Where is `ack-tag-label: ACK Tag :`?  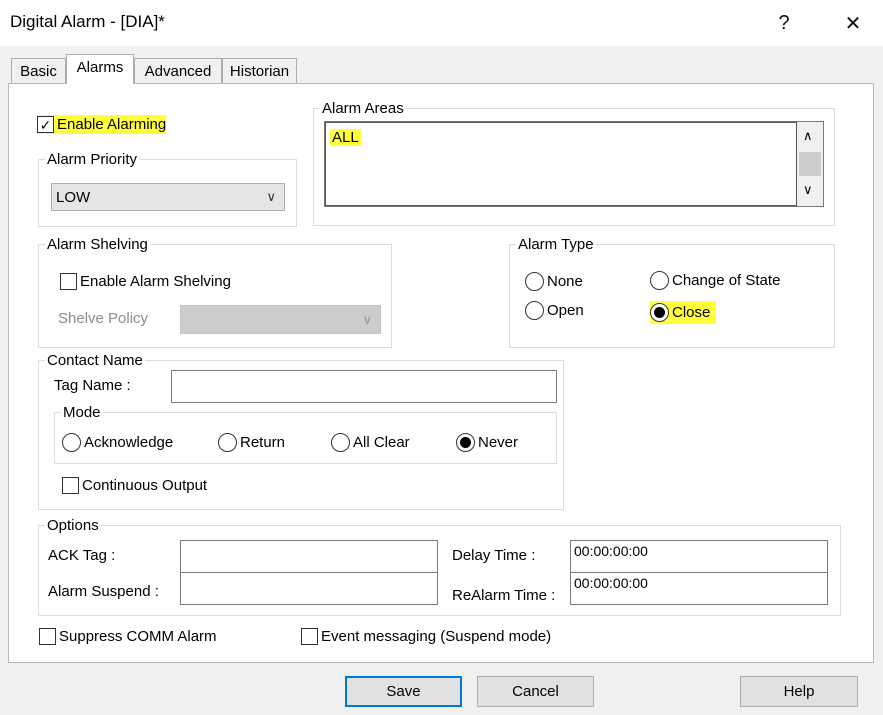
ack-tag-label: ACK Tag : is located at coordinates (82, 555).